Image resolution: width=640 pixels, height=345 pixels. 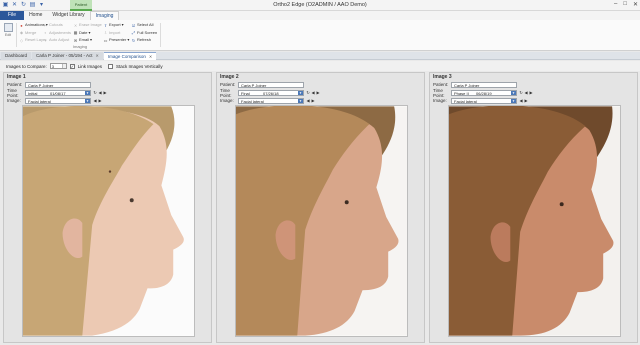 I want to click on time-point-select: Final 07/26/18 ▾, so click(x=271, y=92).